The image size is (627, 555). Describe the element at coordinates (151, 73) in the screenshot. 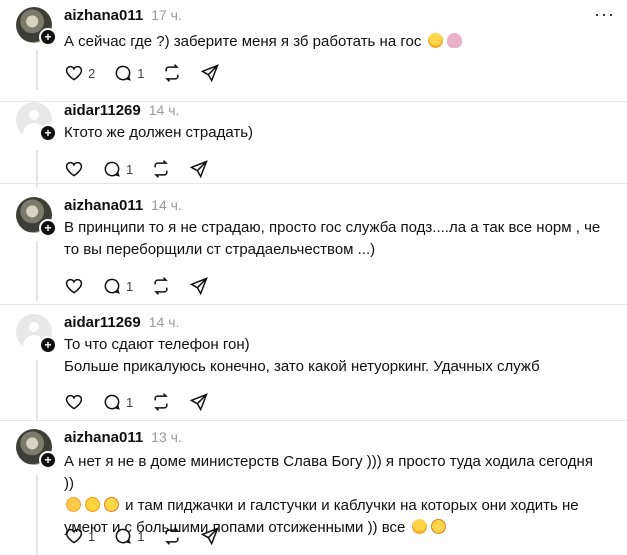

I see `action-bar: 2 1` at that location.